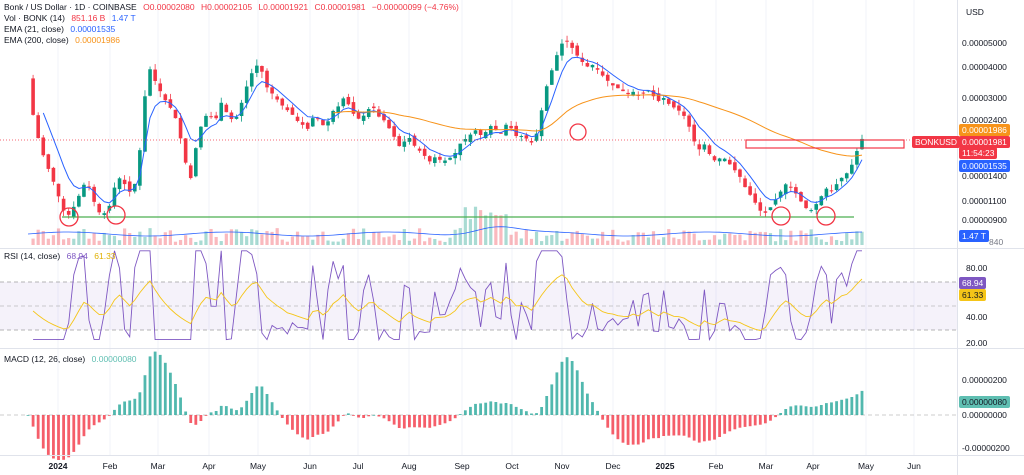 The width and height of the screenshot is (1024, 475). Describe the element at coordinates (936, 142) in the screenshot. I see `symbol-tag: BONKUSD` at that location.